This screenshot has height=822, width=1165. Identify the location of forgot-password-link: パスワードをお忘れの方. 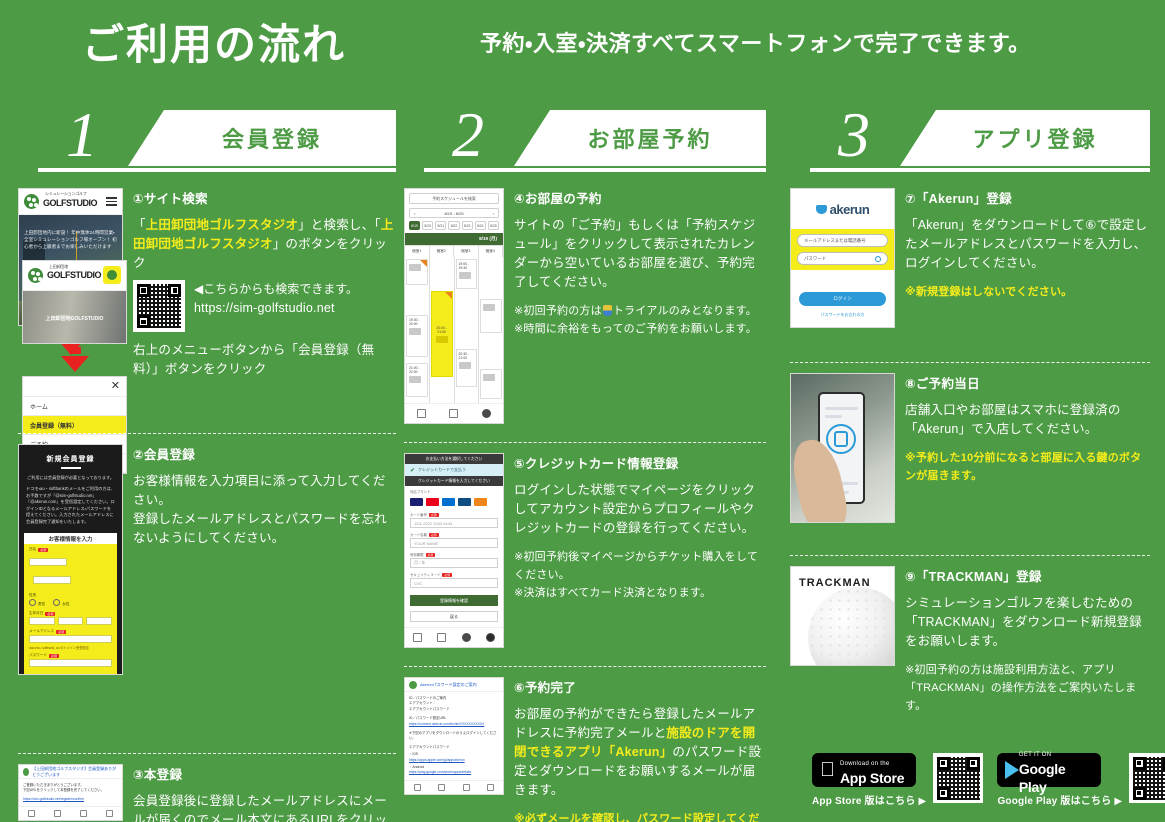
(842, 315).